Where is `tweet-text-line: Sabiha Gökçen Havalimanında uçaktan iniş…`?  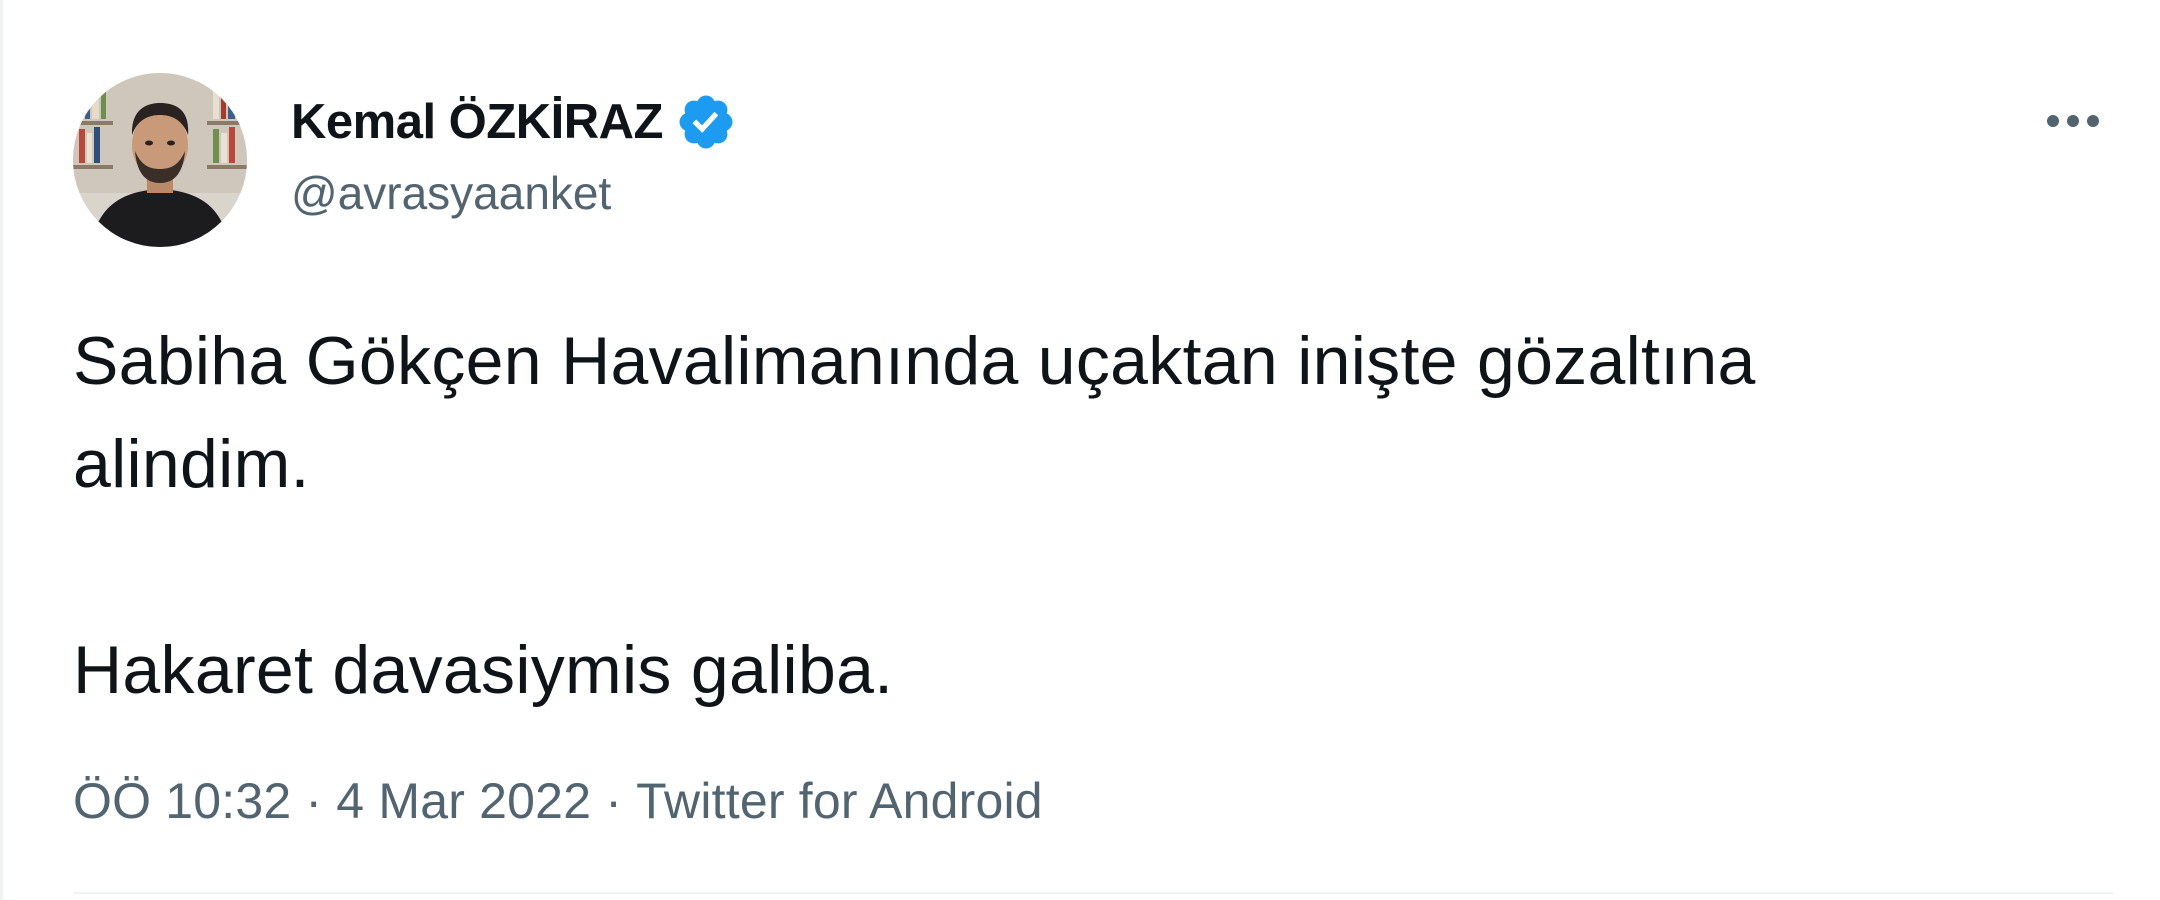 tweet-text-line: Sabiha Gökçen Havalimanında uçaktan iniş… is located at coordinates (914, 361).